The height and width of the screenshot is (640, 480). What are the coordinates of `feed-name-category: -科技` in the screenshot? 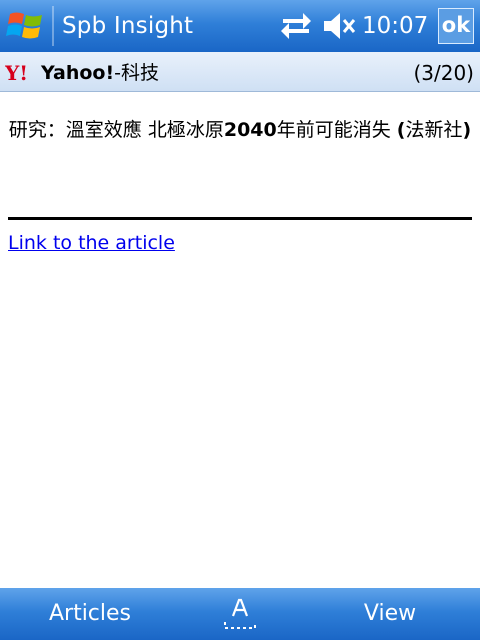 It's located at (136, 73).